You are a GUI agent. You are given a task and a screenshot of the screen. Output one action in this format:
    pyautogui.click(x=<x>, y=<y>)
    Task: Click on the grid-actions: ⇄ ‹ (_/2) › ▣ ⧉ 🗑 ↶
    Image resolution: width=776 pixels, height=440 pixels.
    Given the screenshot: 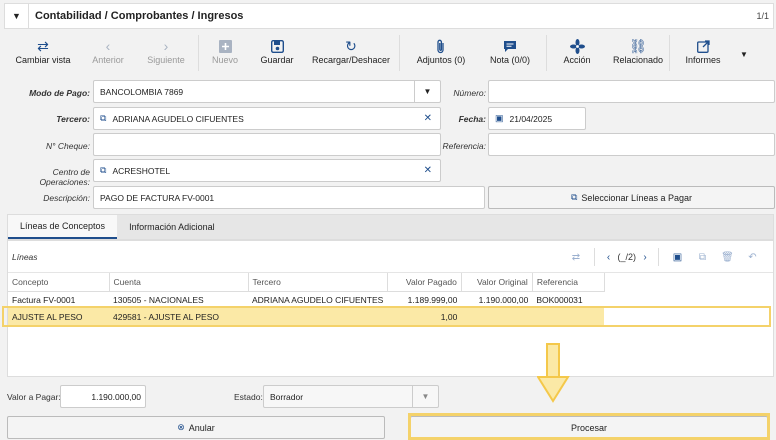 What is the action you would take?
    pyautogui.click(x=664, y=257)
    